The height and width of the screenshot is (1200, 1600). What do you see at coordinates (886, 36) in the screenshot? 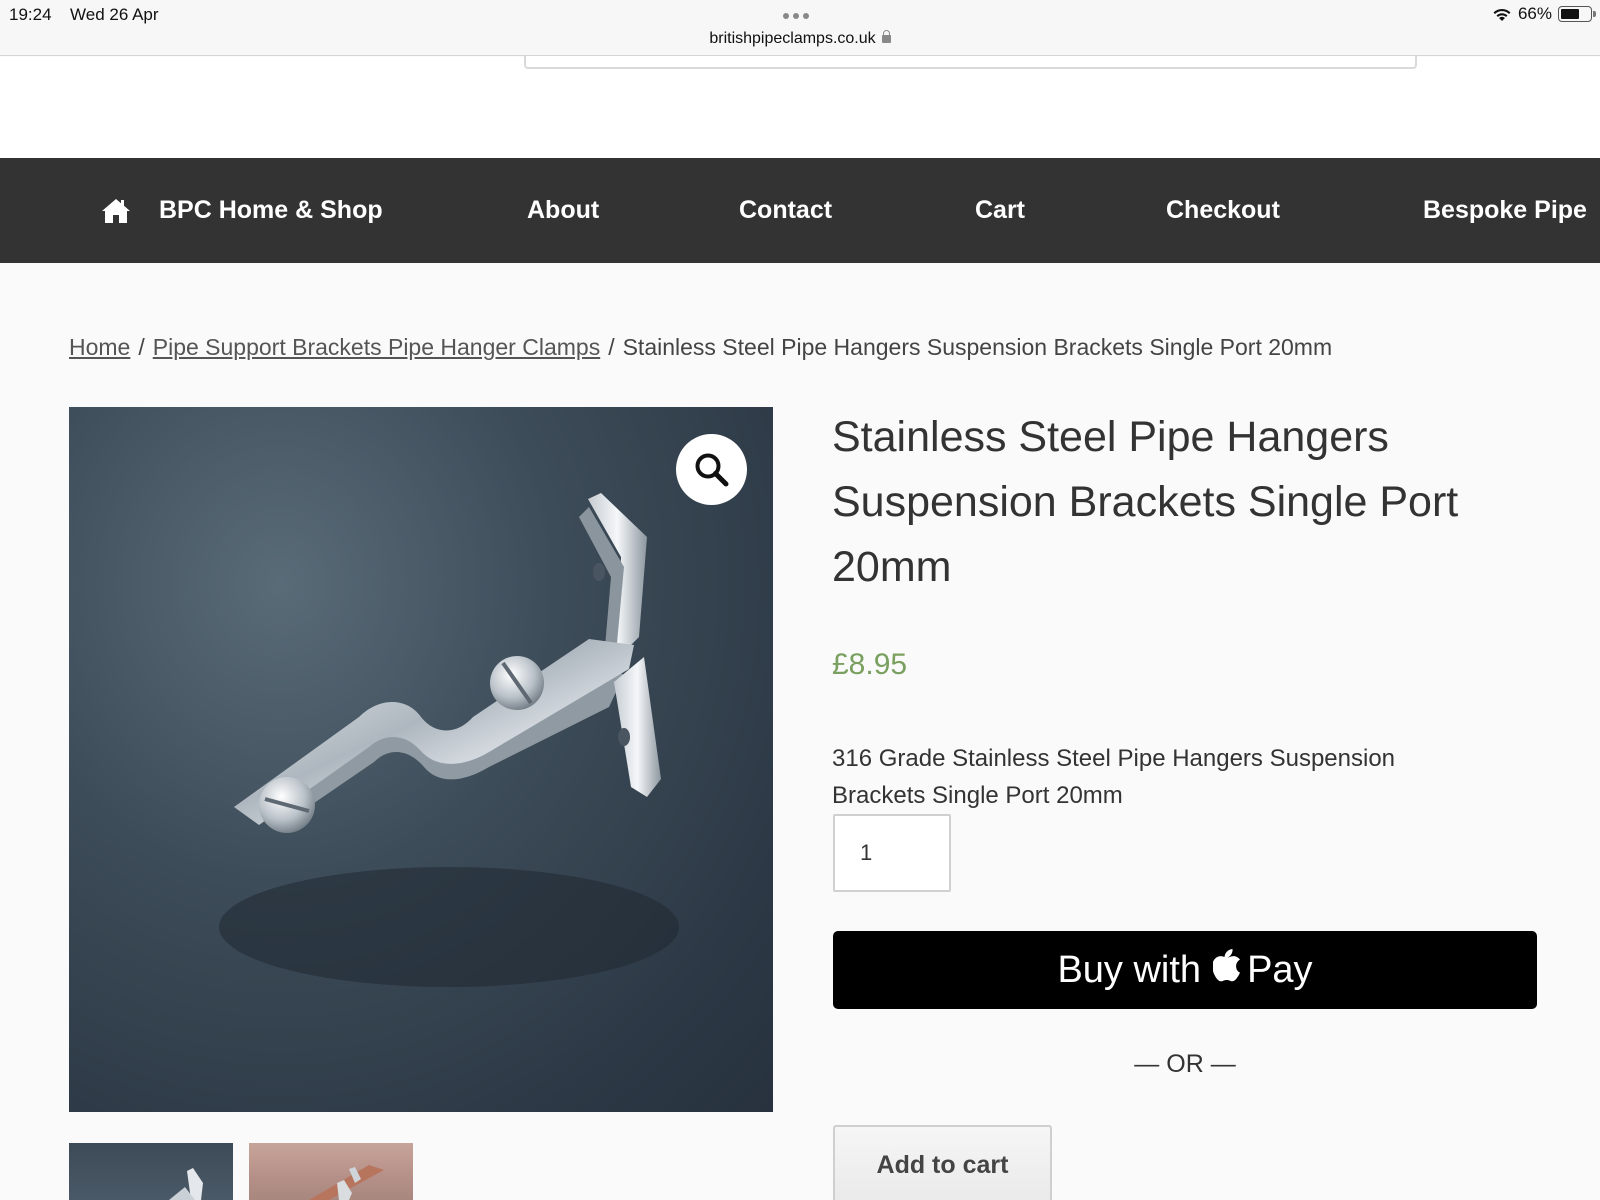
I see `lock-icon` at bounding box center [886, 36].